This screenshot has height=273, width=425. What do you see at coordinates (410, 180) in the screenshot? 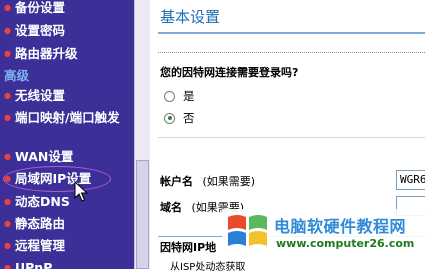
I see `account-name-input: WGR6` at bounding box center [410, 180].